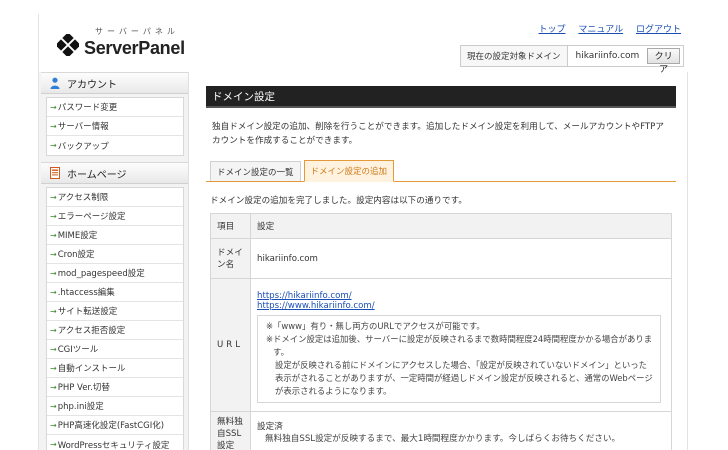 The width and height of the screenshot is (728, 450). What do you see at coordinates (230, 345) in the screenshot?
I see `row-key-url: URL` at bounding box center [230, 345].